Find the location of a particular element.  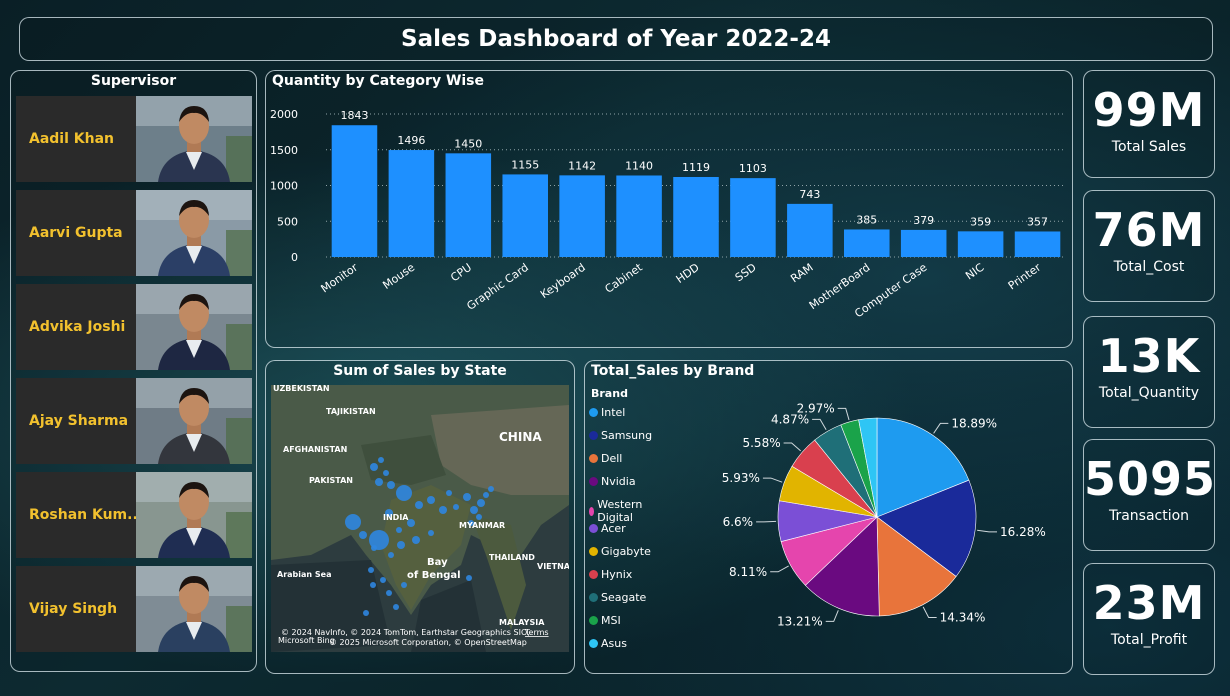

dashboard-title: Sales Dashboard of Year 2022-24 is located at coordinates (616, 39).